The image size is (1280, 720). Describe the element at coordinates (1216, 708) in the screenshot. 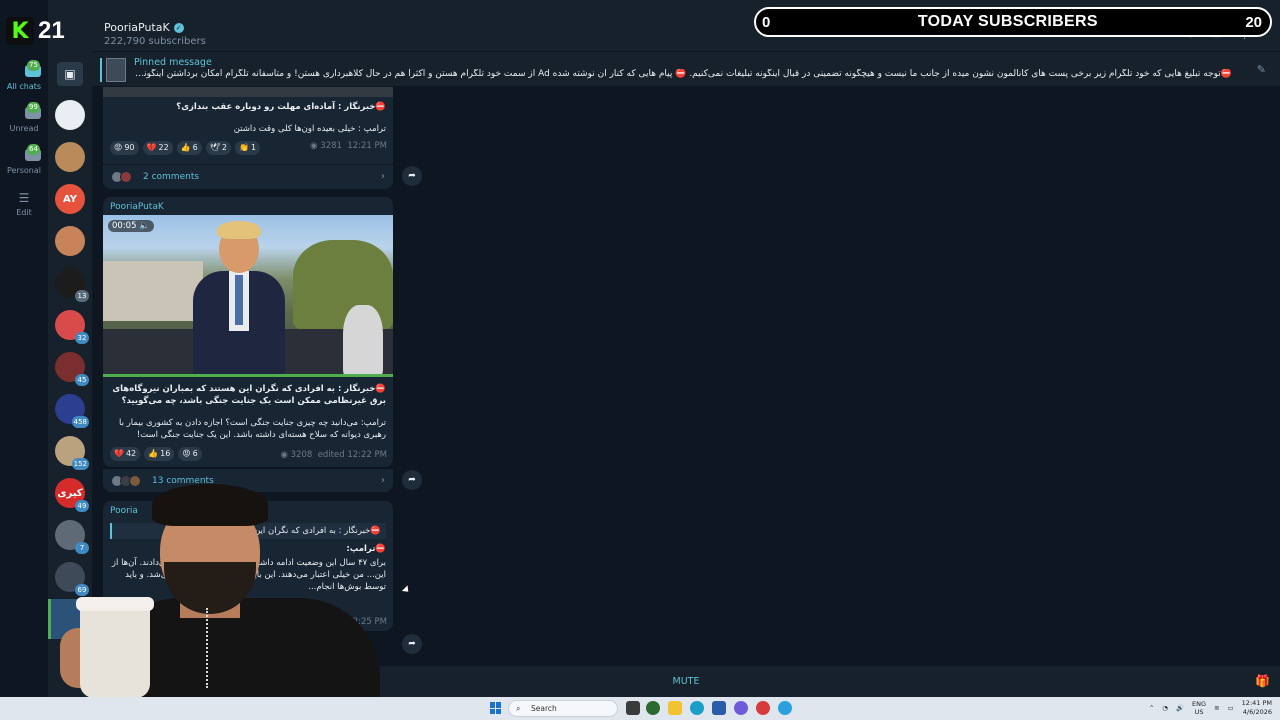

I see `wifi-icon: ≋` at that location.